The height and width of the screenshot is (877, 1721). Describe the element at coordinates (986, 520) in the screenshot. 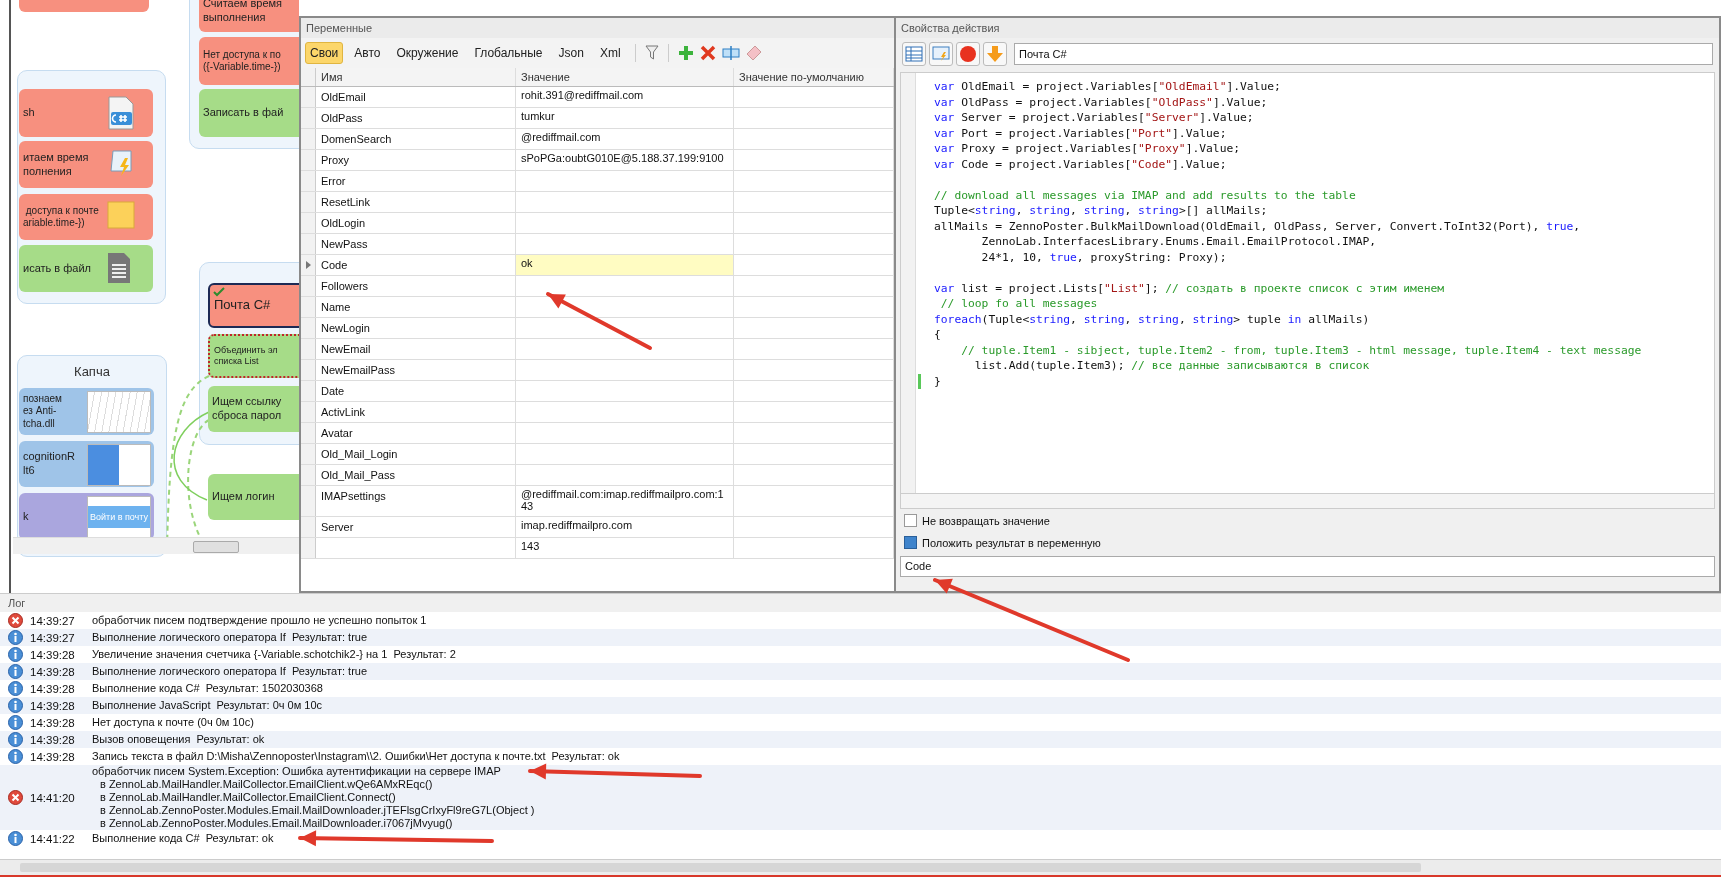

I see `checkbox-label: Не возвращать значение` at that location.